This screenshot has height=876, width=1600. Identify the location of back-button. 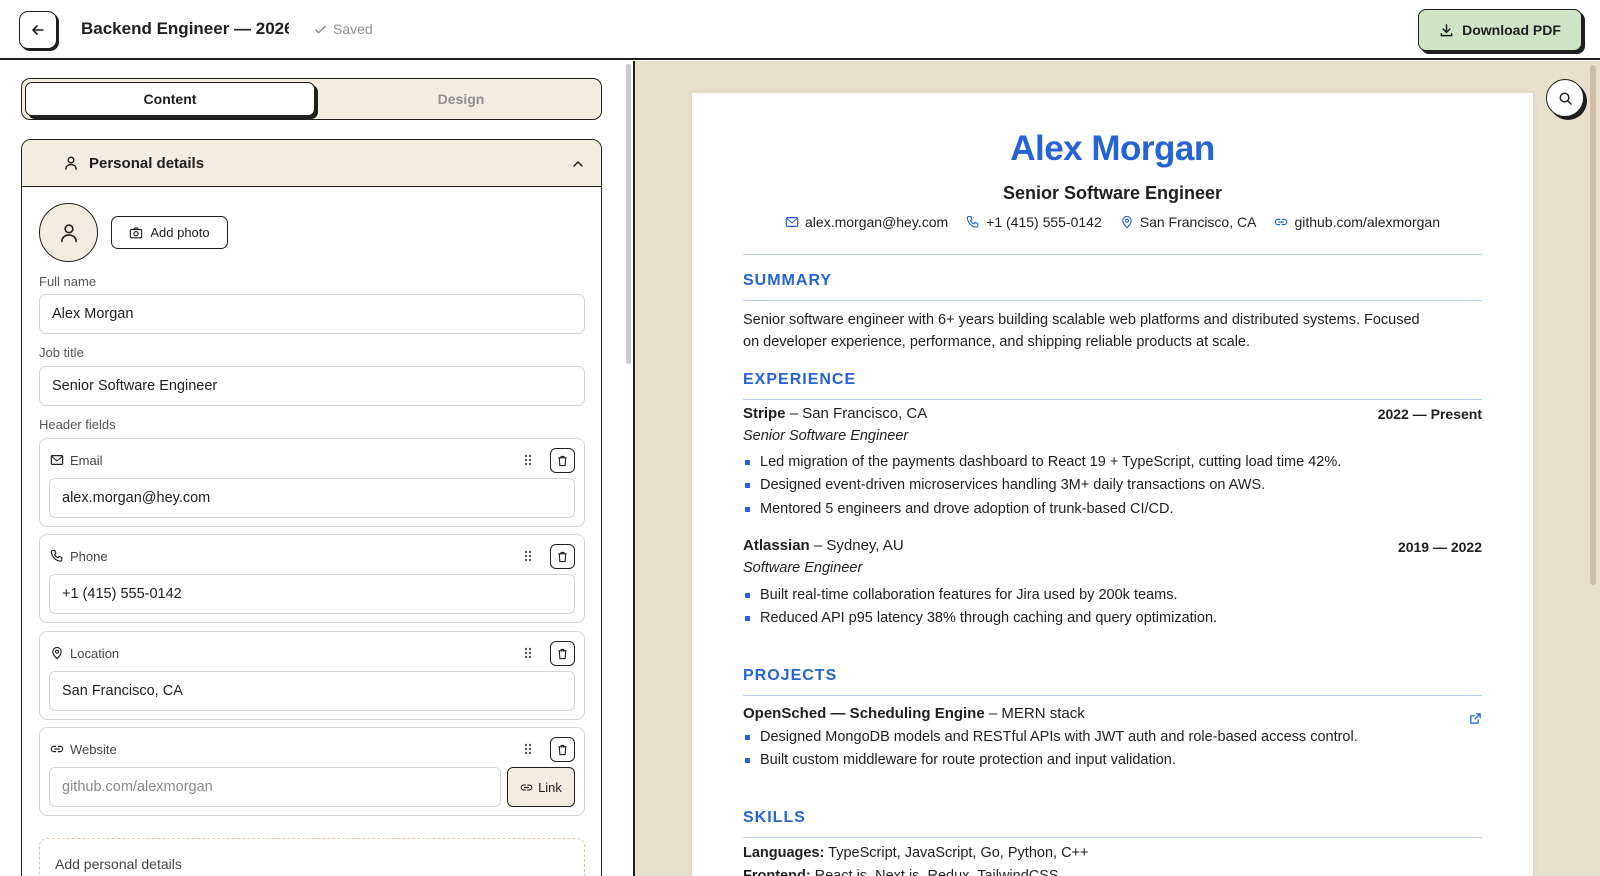
(38, 30).